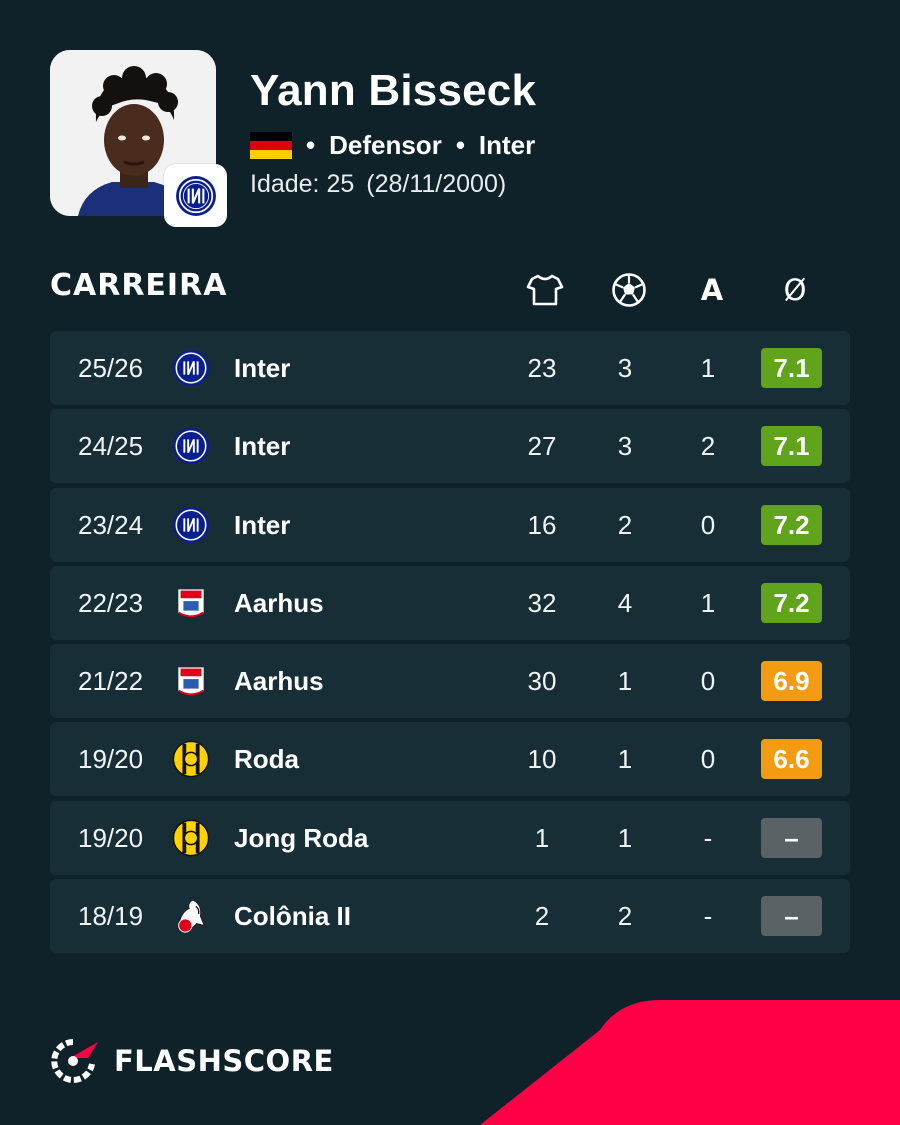 This screenshot has height=1125, width=900. What do you see at coordinates (542, 368) in the screenshot?
I see `row-appearances: 23` at bounding box center [542, 368].